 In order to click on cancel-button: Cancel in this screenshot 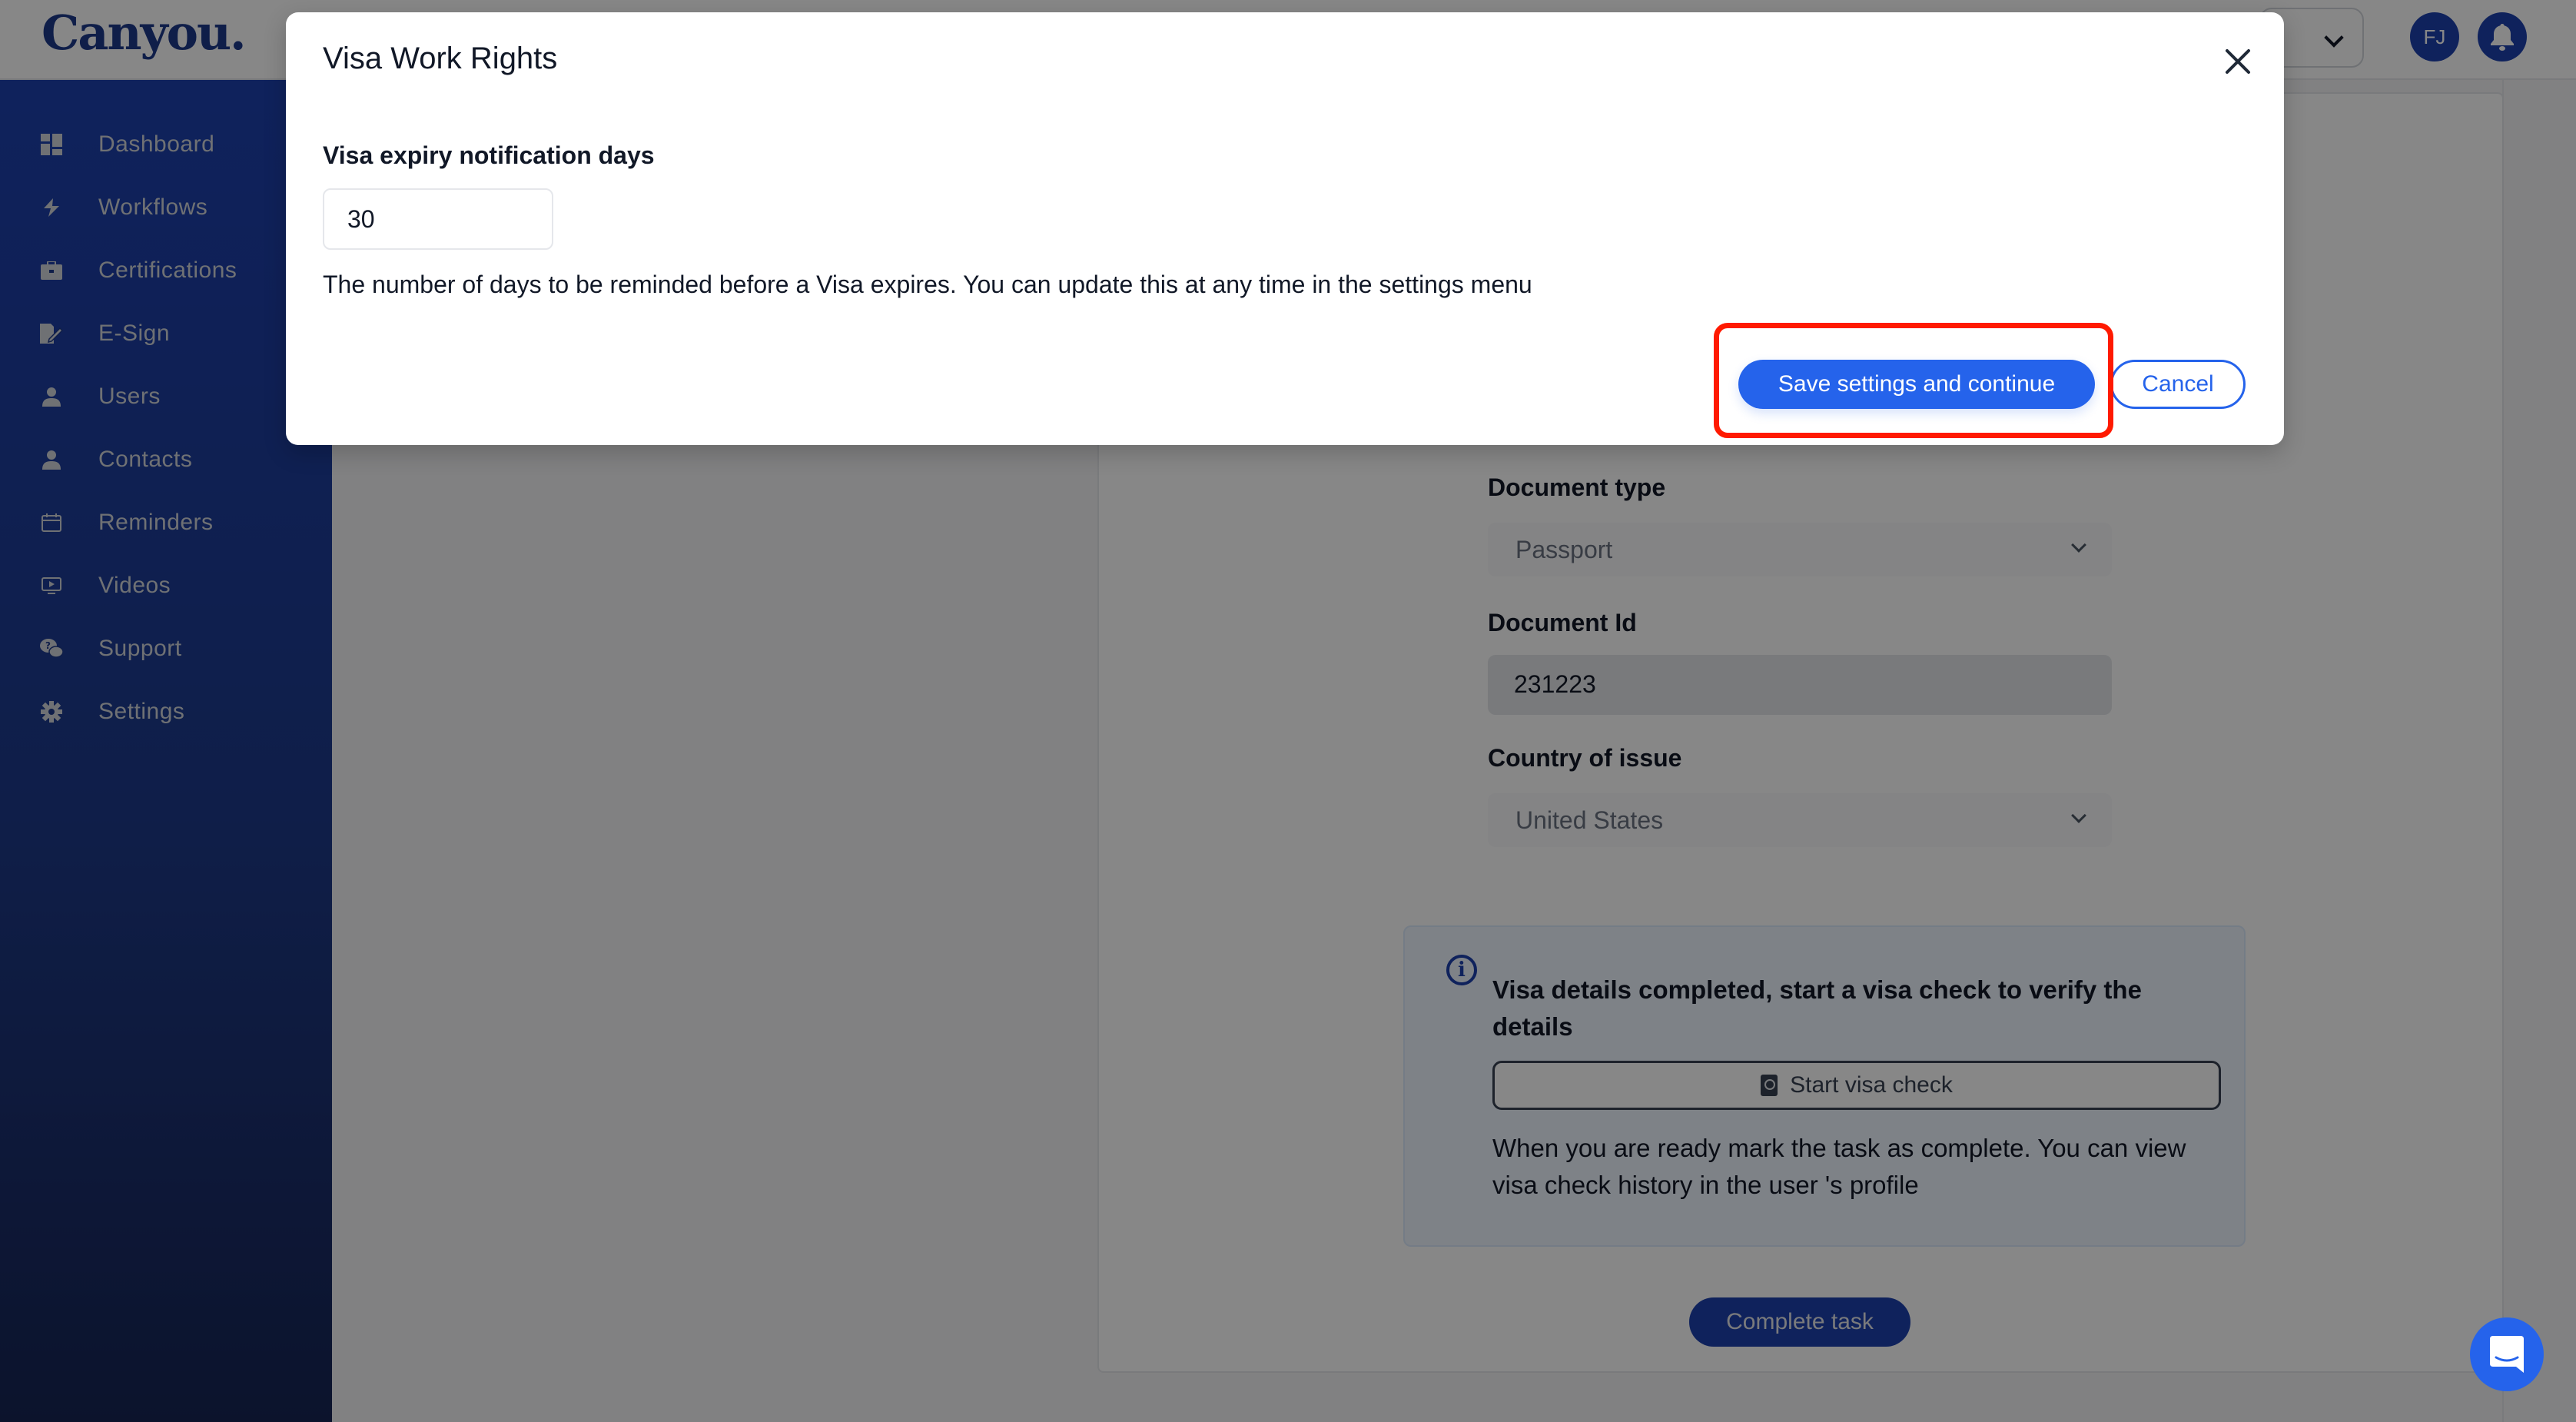, I will do `click(2178, 384)`.